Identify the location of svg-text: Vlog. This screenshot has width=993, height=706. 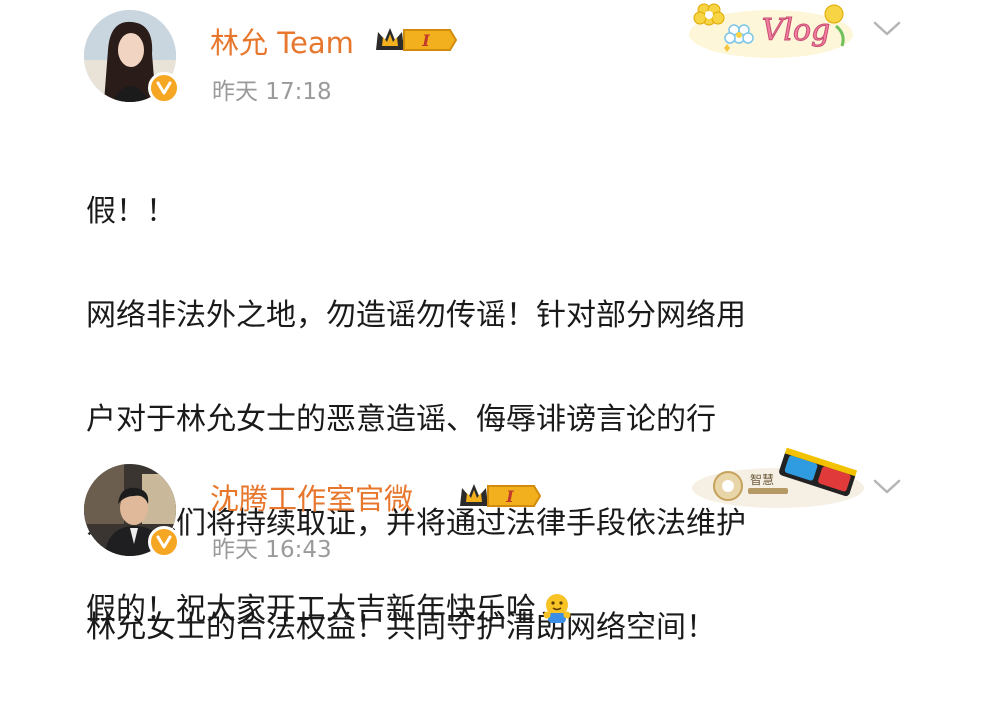
(796, 30).